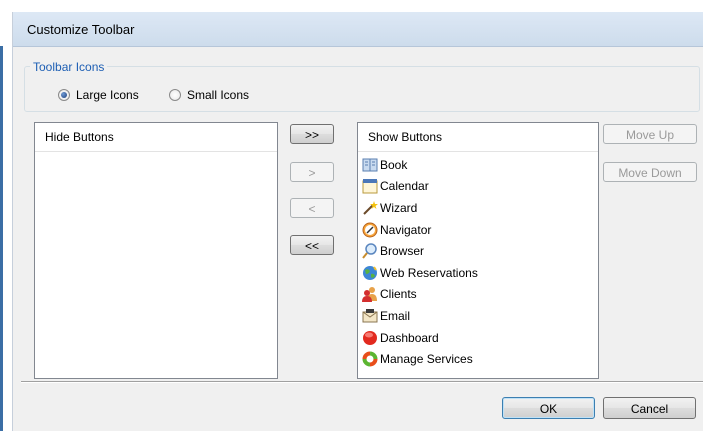  What do you see at coordinates (650, 134) in the screenshot?
I see `move-up-button: Move Up` at bounding box center [650, 134].